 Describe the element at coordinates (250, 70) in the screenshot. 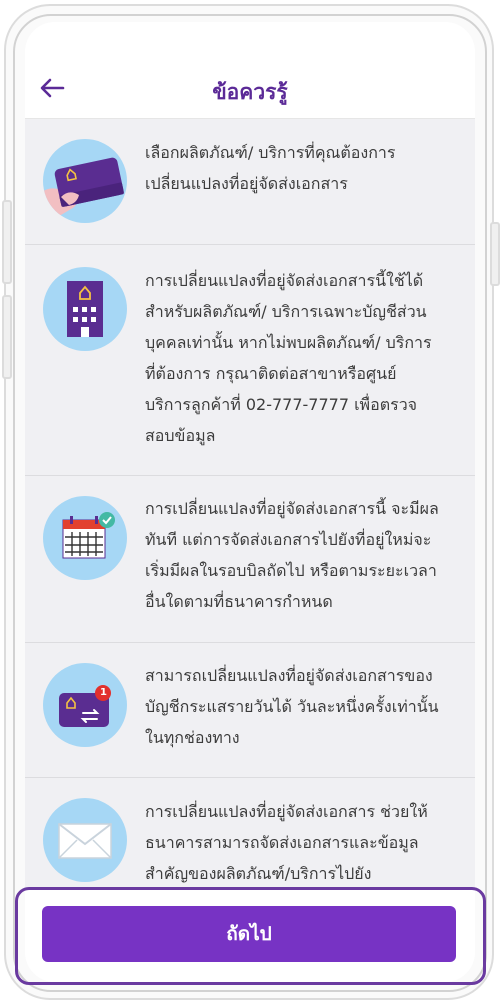

I see `header: ข้อควรรู้` at that location.